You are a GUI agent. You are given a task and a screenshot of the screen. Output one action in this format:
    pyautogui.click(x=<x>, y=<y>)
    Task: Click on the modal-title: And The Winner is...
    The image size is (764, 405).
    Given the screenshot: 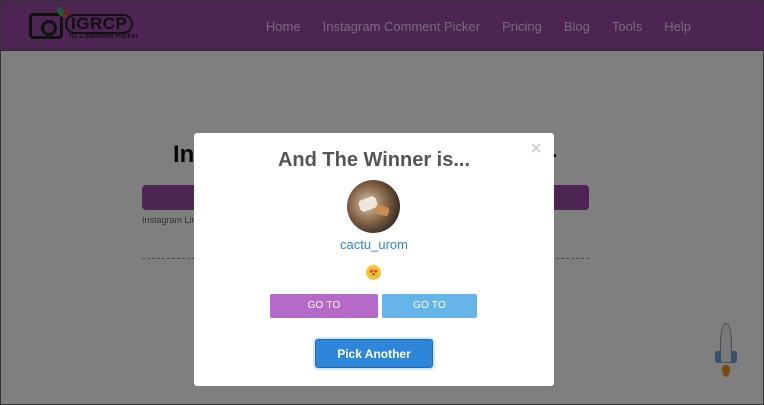 What is the action you would take?
    pyautogui.click(x=374, y=160)
    